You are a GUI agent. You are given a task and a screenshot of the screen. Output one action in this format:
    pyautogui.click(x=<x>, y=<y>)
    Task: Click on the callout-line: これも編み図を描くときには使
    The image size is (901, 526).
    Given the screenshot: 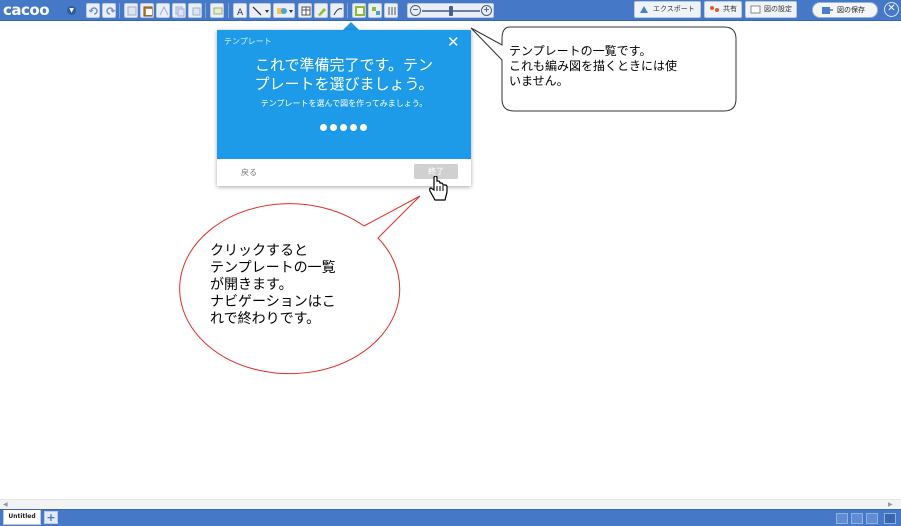 What is the action you would take?
    pyautogui.click(x=593, y=66)
    